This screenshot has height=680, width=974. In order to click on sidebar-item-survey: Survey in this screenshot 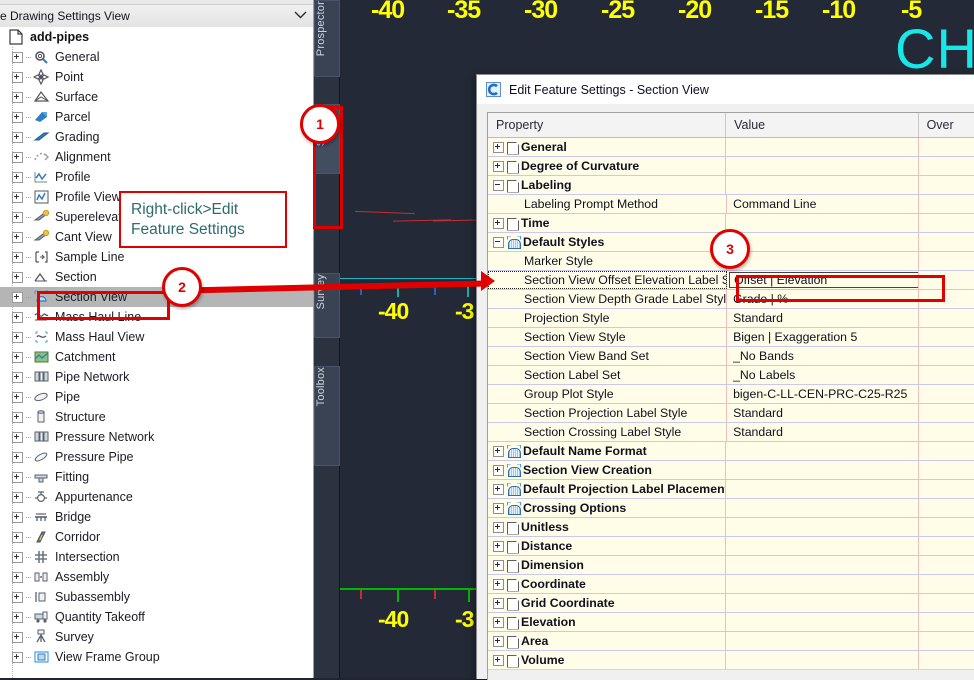, I will do `click(156, 637)`.